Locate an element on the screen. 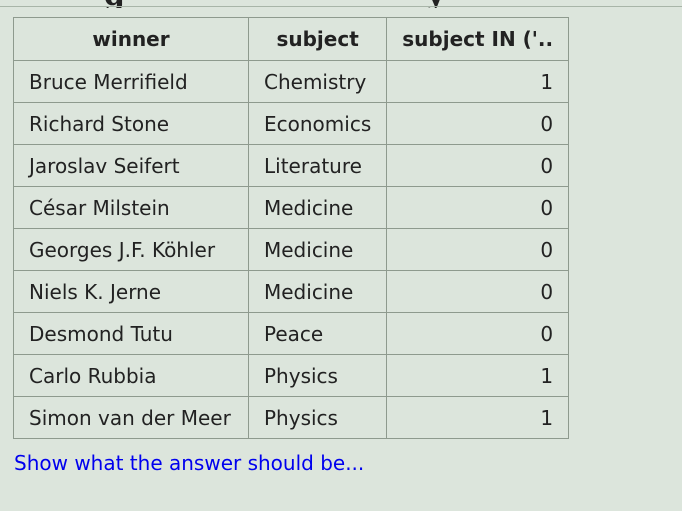 This screenshot has width=682, height=511. table-header-row: winner subject subject IN ('.. is located at coordinates (291, 39).